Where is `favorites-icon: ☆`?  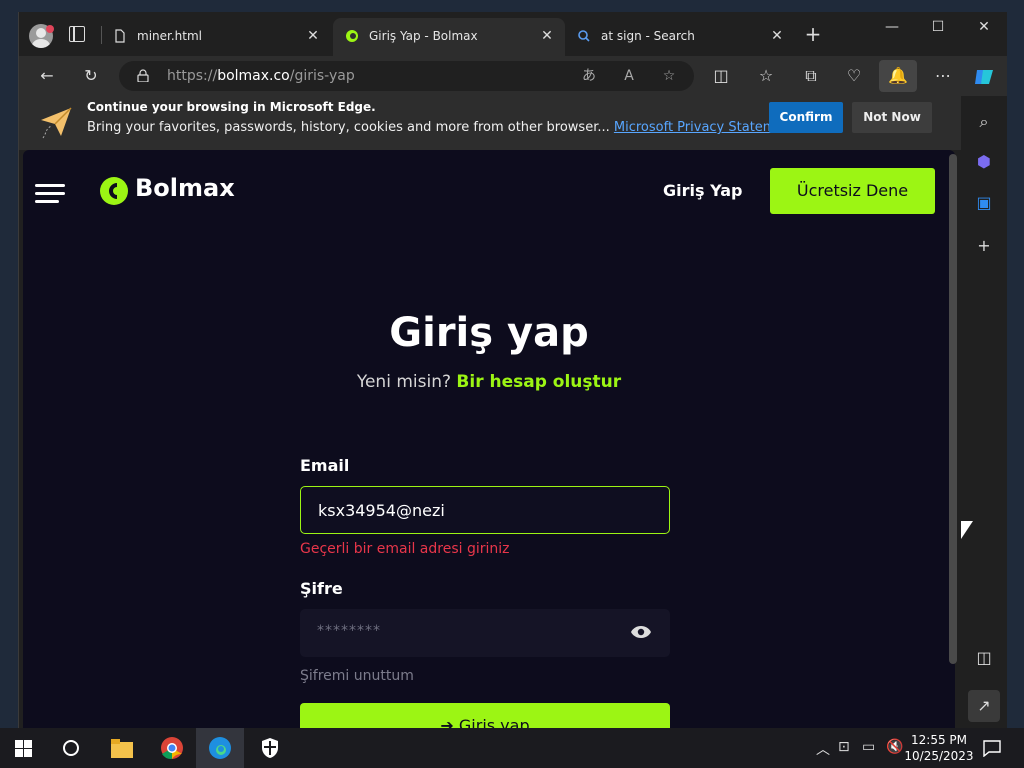 favorites-icon: ☆ is located at coordinates (766, 76).